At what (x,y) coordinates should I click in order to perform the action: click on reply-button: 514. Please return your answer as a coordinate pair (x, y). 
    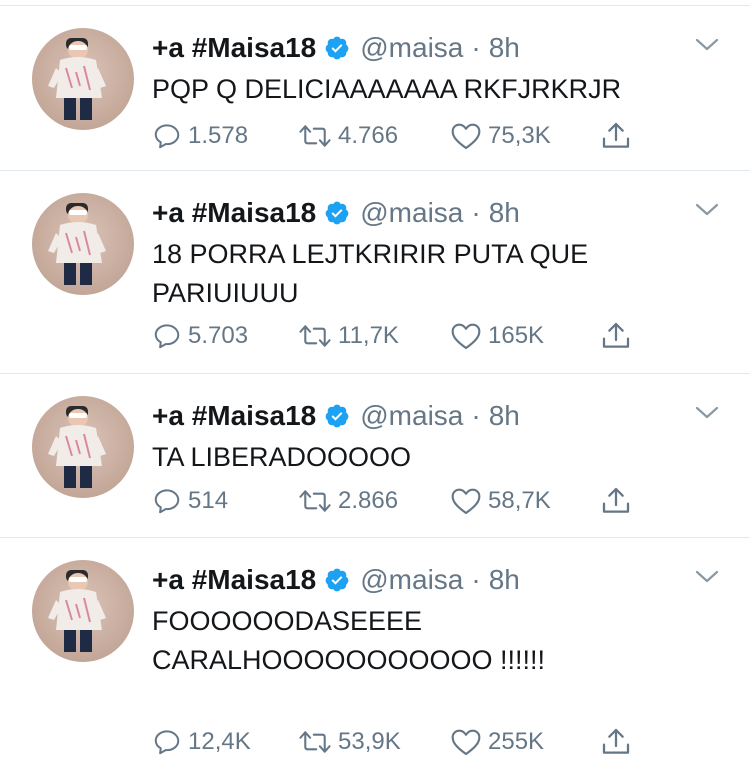
    Looking at the image, I should click on (190, 501).